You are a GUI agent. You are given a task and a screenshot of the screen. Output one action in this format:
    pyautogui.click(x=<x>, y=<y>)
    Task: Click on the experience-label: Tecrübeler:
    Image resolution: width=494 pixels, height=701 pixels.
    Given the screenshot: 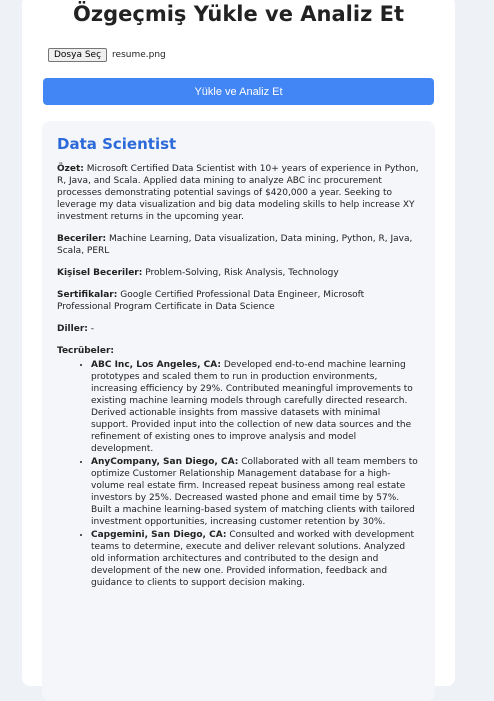 What is the action you would take?
    pyautogui.click(x=86, y=351)
    